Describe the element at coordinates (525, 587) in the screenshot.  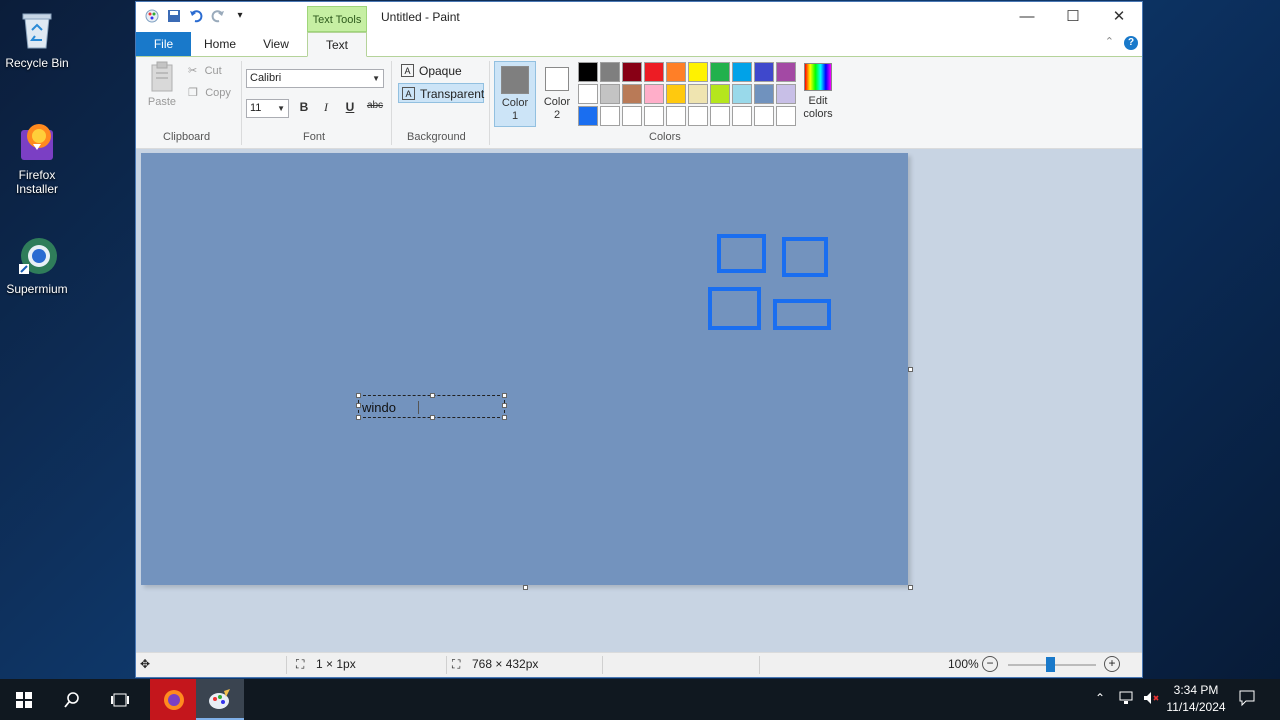
I see `canvas-resize-handle-bottom` at that location.